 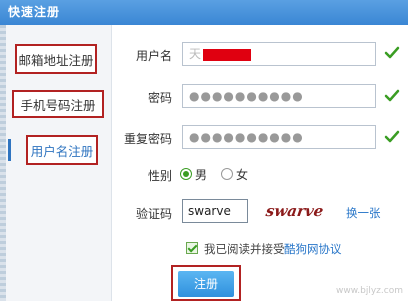 What do you see at coordinates (204, 12) in the screenshot?
I see `window-titlebar: 快速注册` at bounding box center [204, 12].